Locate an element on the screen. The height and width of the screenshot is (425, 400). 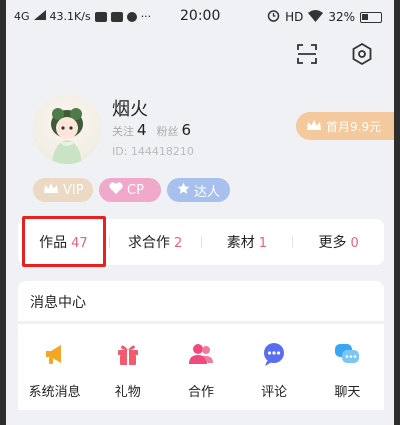
status-time: 20:00 is located at coordinates (200, 16).